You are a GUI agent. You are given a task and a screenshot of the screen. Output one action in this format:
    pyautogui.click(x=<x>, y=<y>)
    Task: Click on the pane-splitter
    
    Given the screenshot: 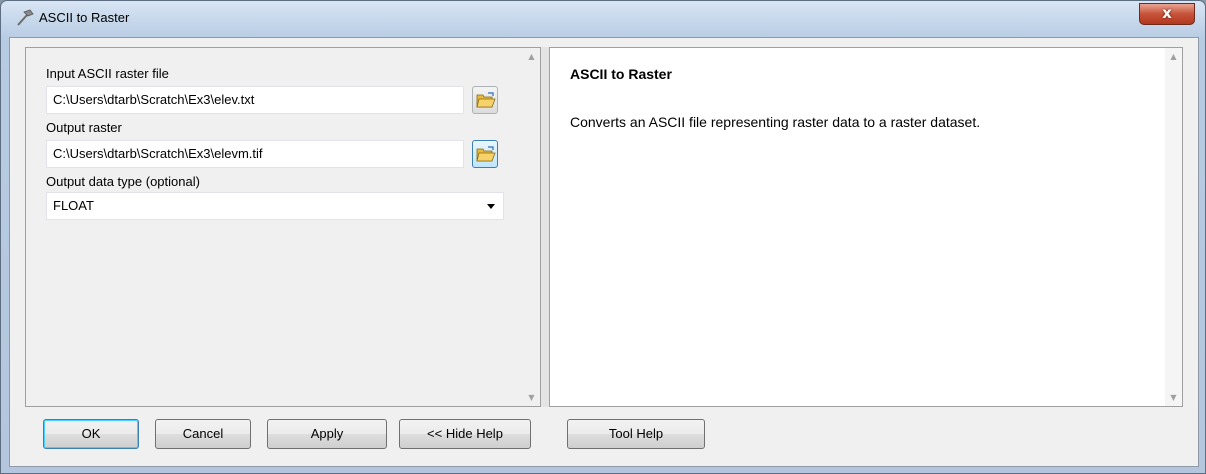 What is the action you would take?
    pyautogui.click(x=545, y=227)
    